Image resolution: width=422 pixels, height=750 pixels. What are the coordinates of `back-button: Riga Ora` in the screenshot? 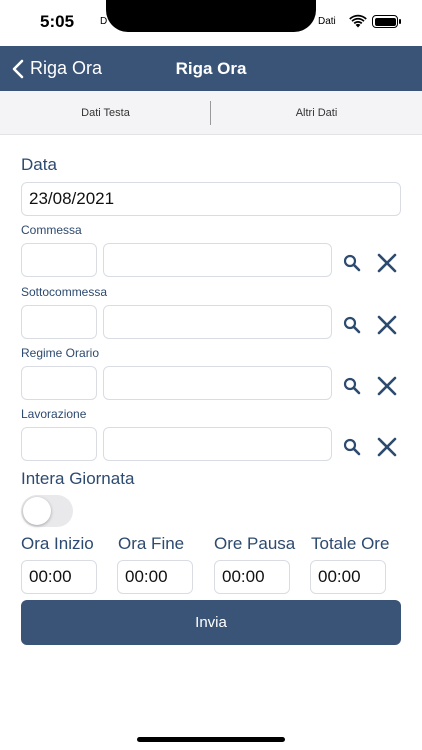 It's located at (57, 68).